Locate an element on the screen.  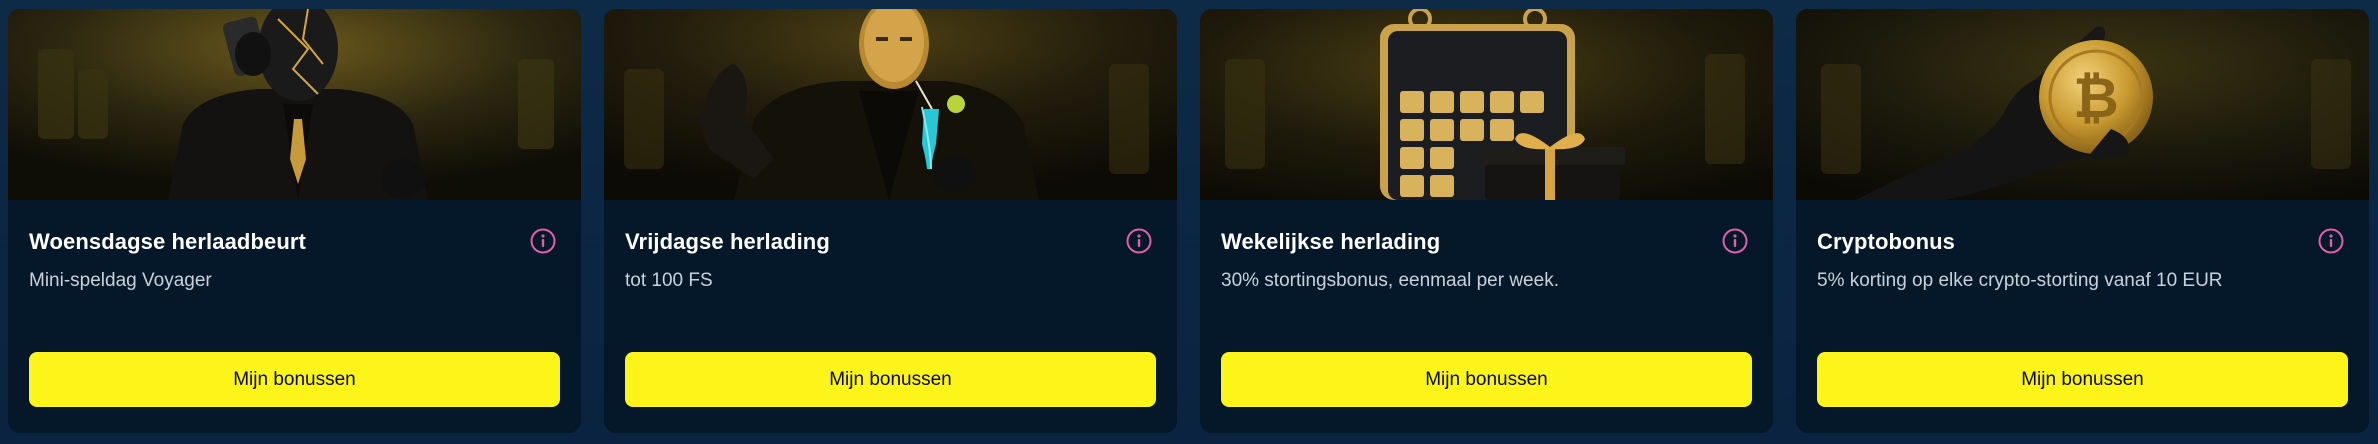
promo-subtitle: tot 100 FS is located at coordinates (669, 280).